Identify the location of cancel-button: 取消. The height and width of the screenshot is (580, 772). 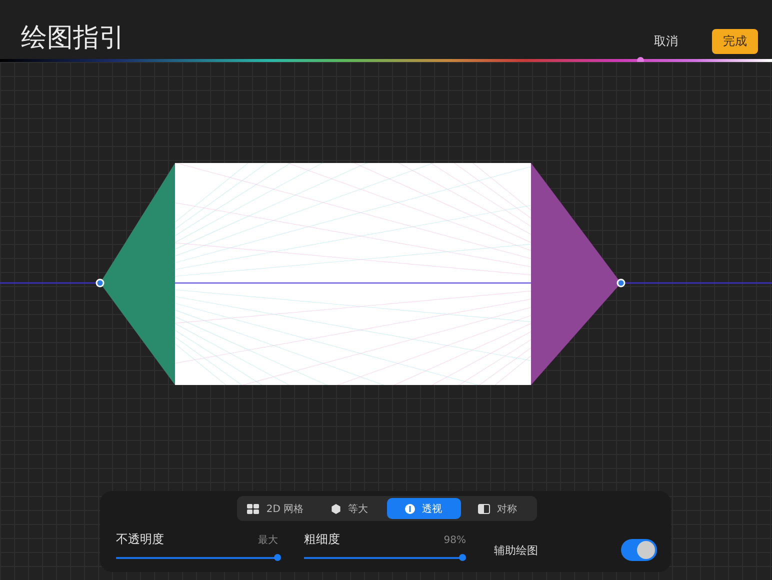
(666, 41).